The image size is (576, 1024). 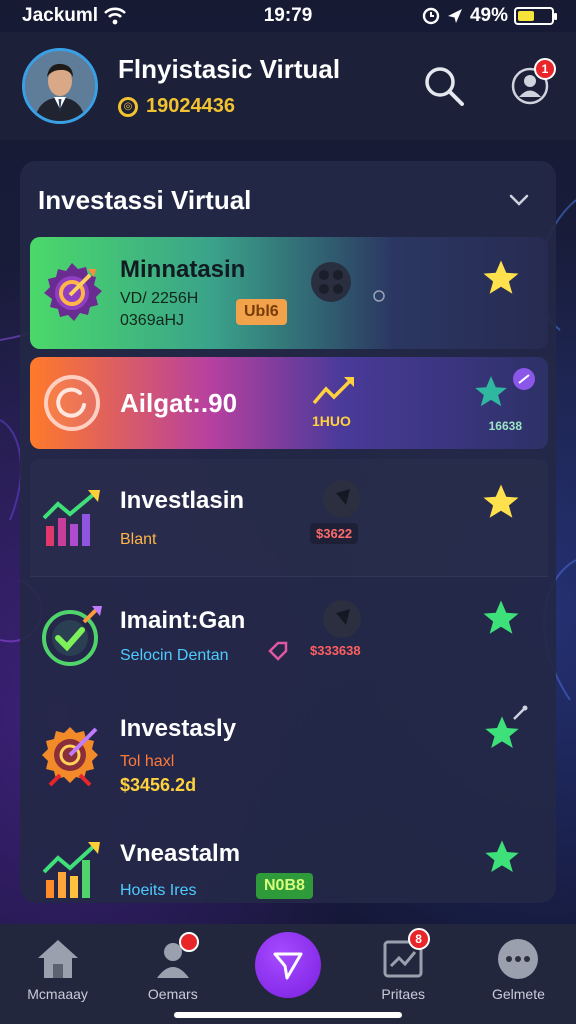 I want to click on nav-item-home: Mcmaaay, so click(x=57, y=974).